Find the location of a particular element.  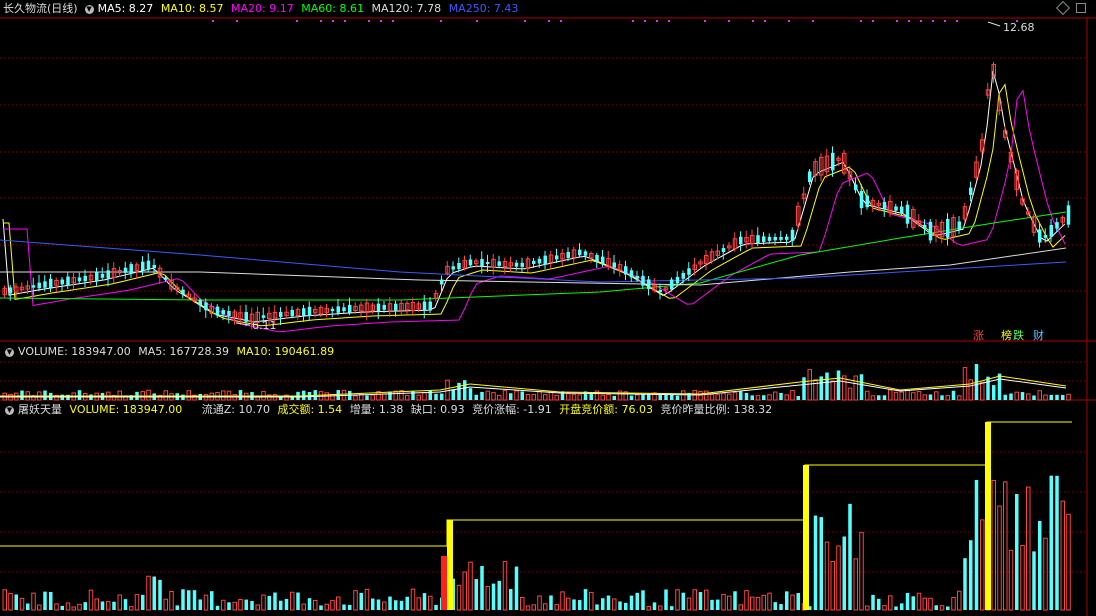

volume-ma5: MA5: 167728.39 is located at coordinates (183, 351).